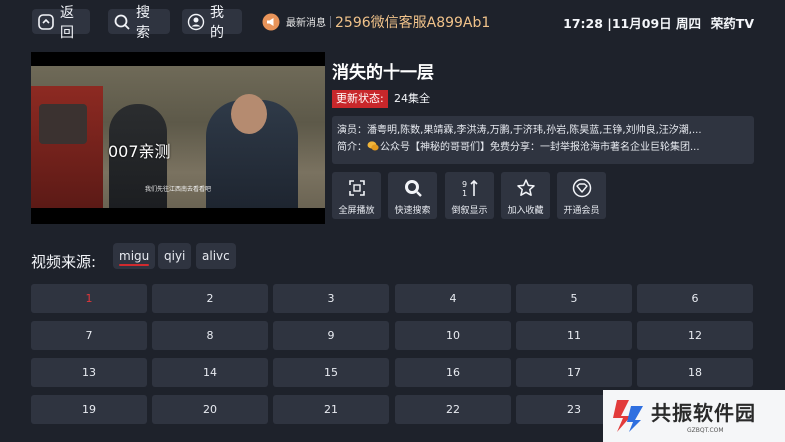 This screenshot has width=785, height=442. I want to click on source-tab-label: qiyi, so click(175, 256).